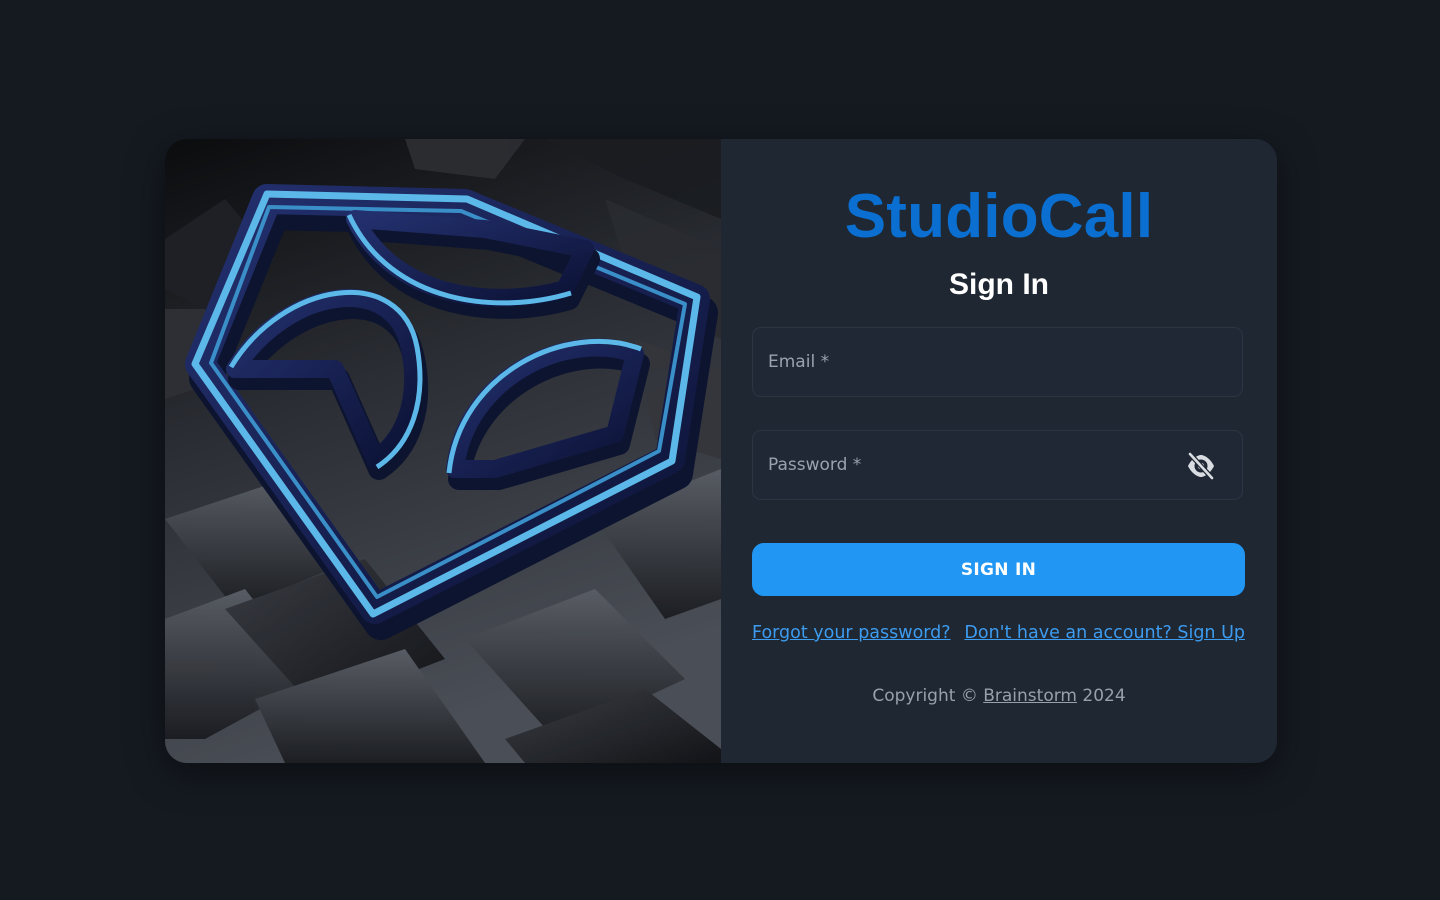  I want to click on brand-title: StudioCall, so click(999, 216).